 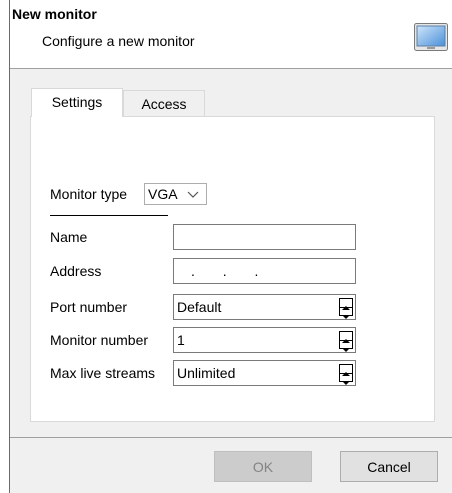 I want to click on port-number-label: Port number, so click(x=89, y=307).